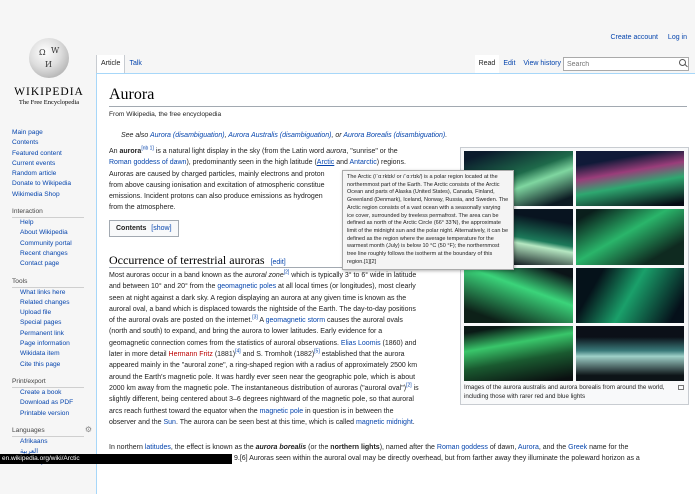 This screenshot has width=695, height=494. What do you see at coordinates (52, 233) in the screenshot?
I see `sidebar-item-about: About Wikipedia` at bounding box center [52, 233].